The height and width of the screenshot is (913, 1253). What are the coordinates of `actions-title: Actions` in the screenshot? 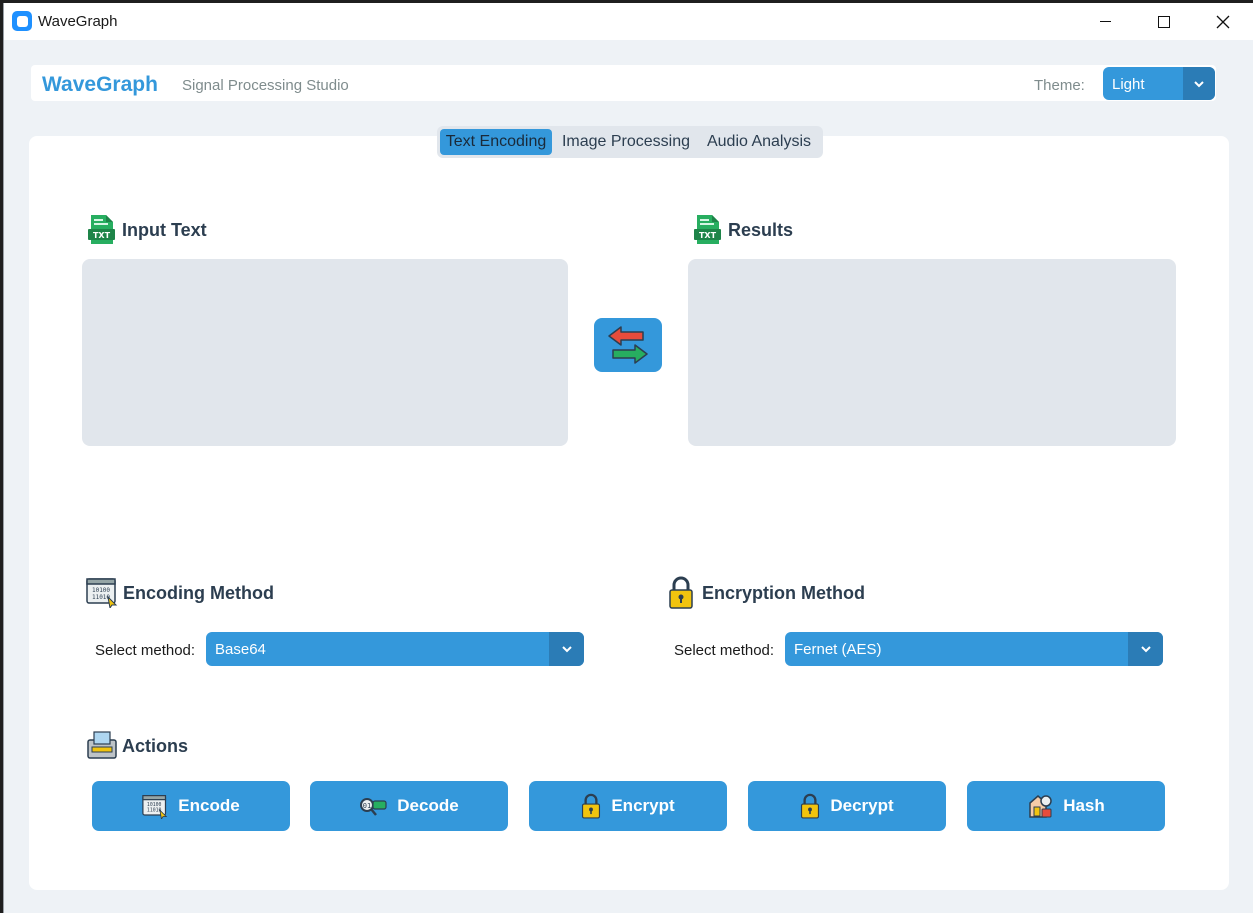 It's located at (155, 746).